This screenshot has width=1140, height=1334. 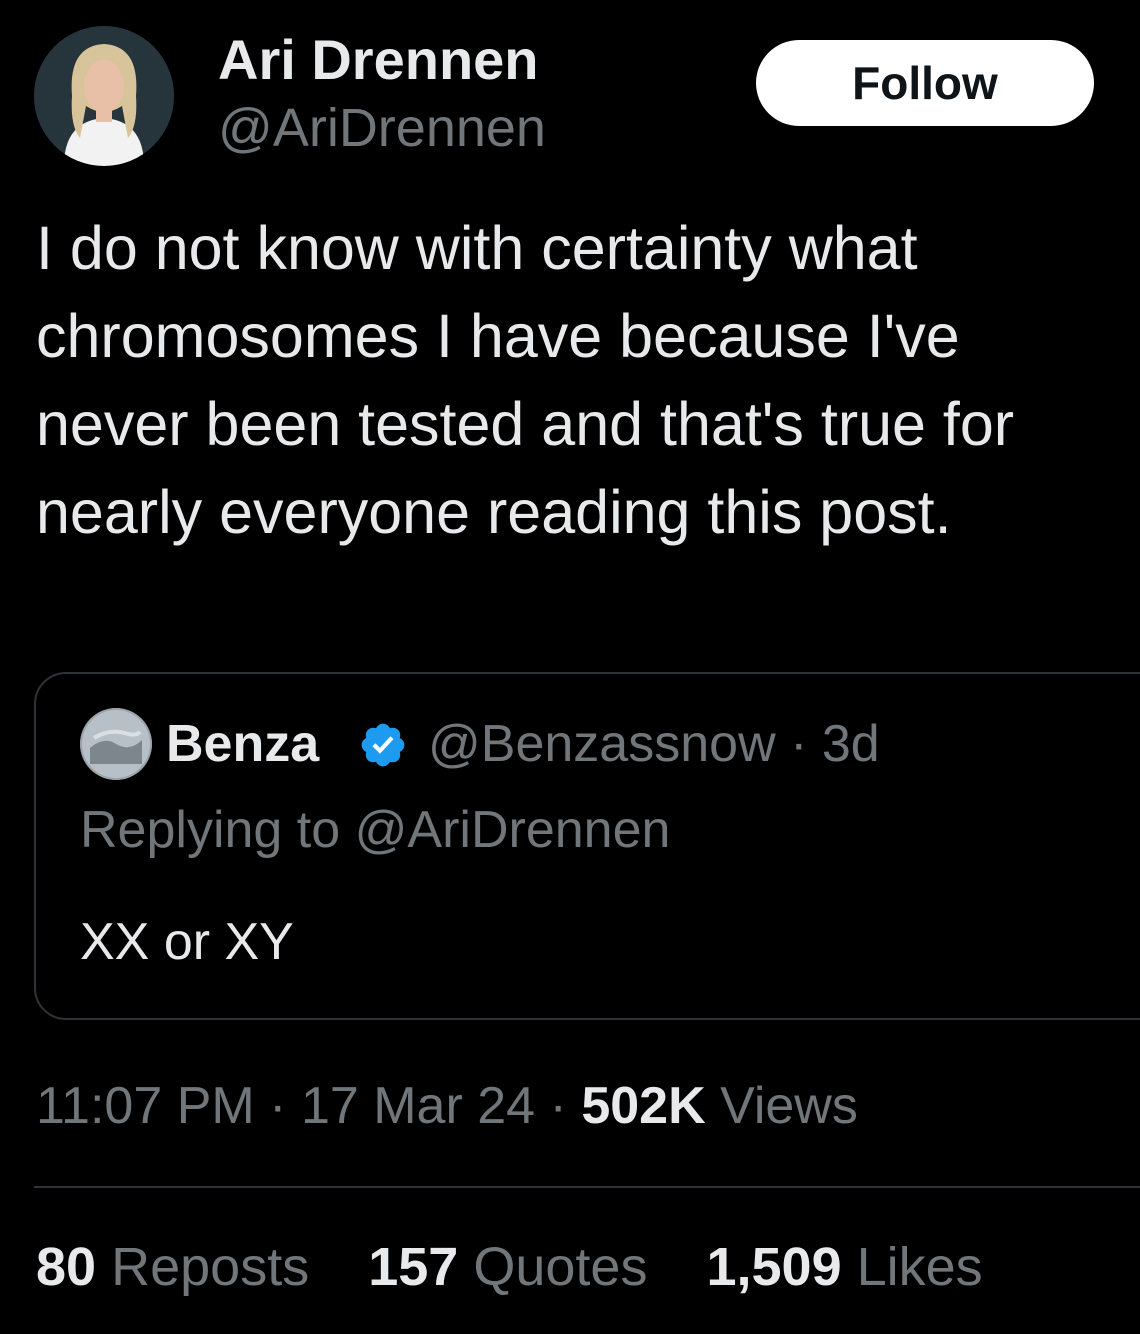 What do you see at coordinates (850, 744) in the screenshot?
I see `quoted-age: 3d` at bounding box center [850, 744].